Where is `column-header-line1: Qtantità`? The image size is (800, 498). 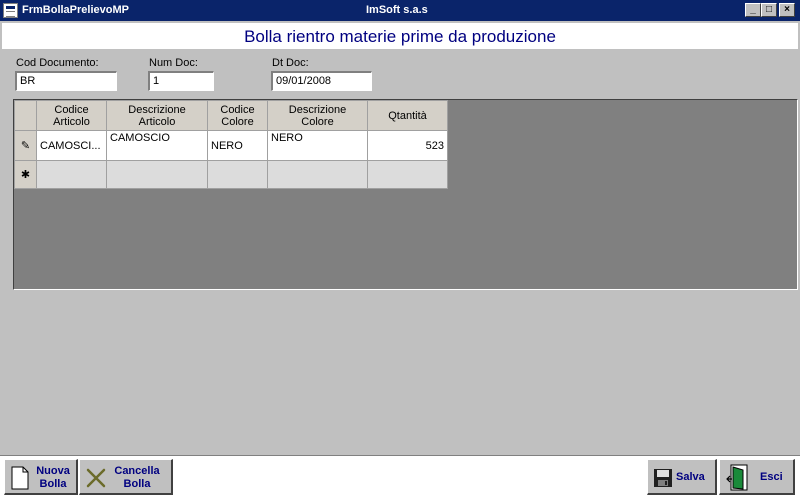 column-header-line1: Qtantità is located at coordinates (407, 115).